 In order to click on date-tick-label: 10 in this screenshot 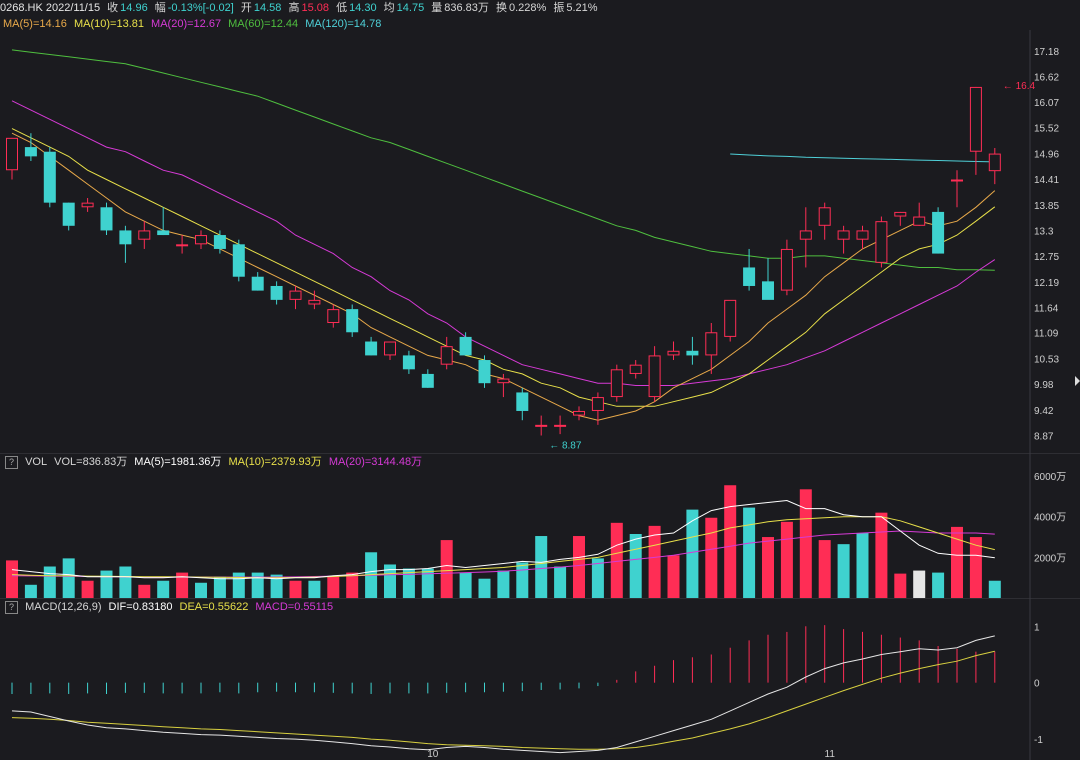, I will do `click(433, 754)`.